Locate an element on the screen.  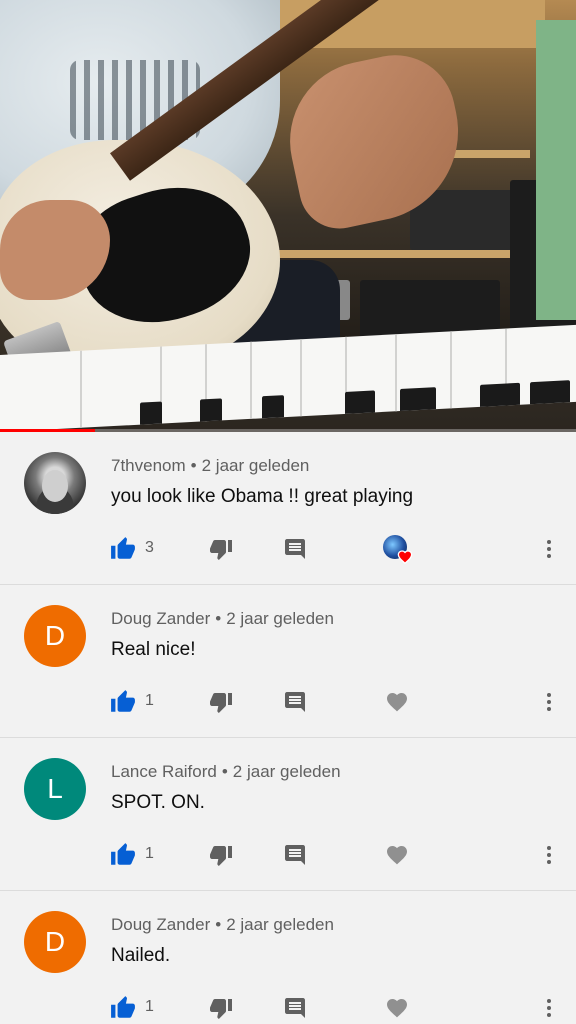
like-count: 3 is located at coordinates (149, 547).